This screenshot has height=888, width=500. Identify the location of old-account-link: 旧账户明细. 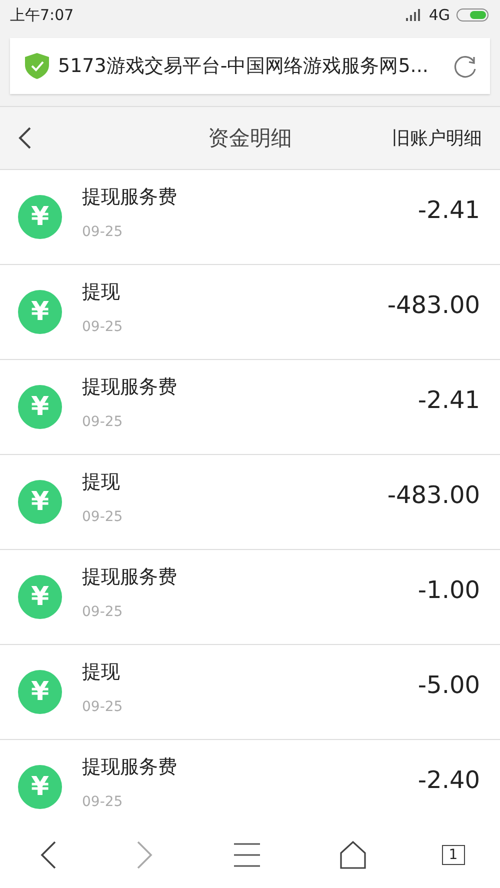
(437, 138).